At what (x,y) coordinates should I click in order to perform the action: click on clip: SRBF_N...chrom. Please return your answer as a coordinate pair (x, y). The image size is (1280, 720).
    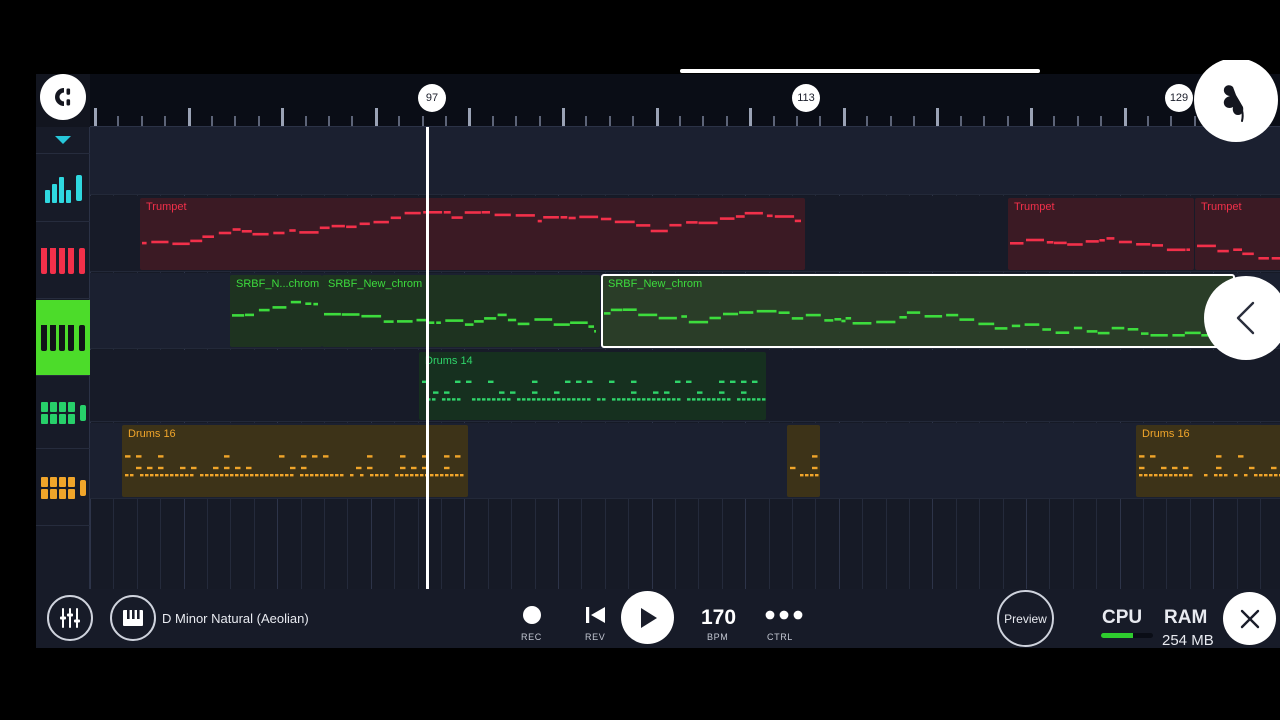
    Looking at the image, I should click on (276, 311).